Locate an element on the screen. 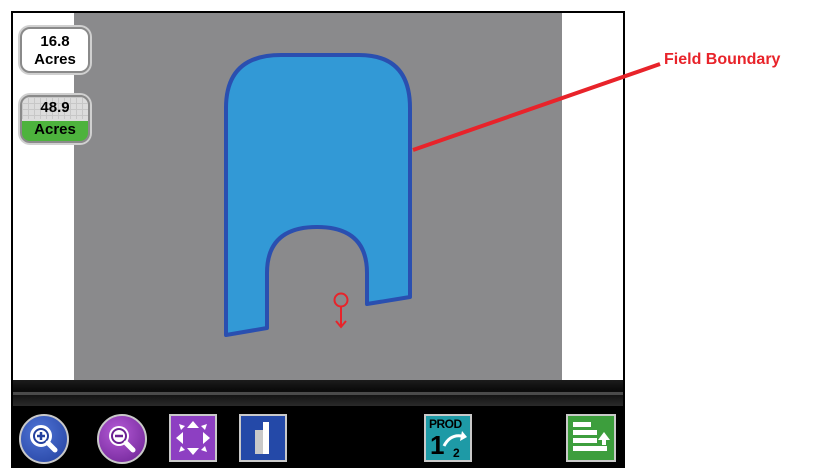  product-to-number: 2 is located at coordinates (456, 453).